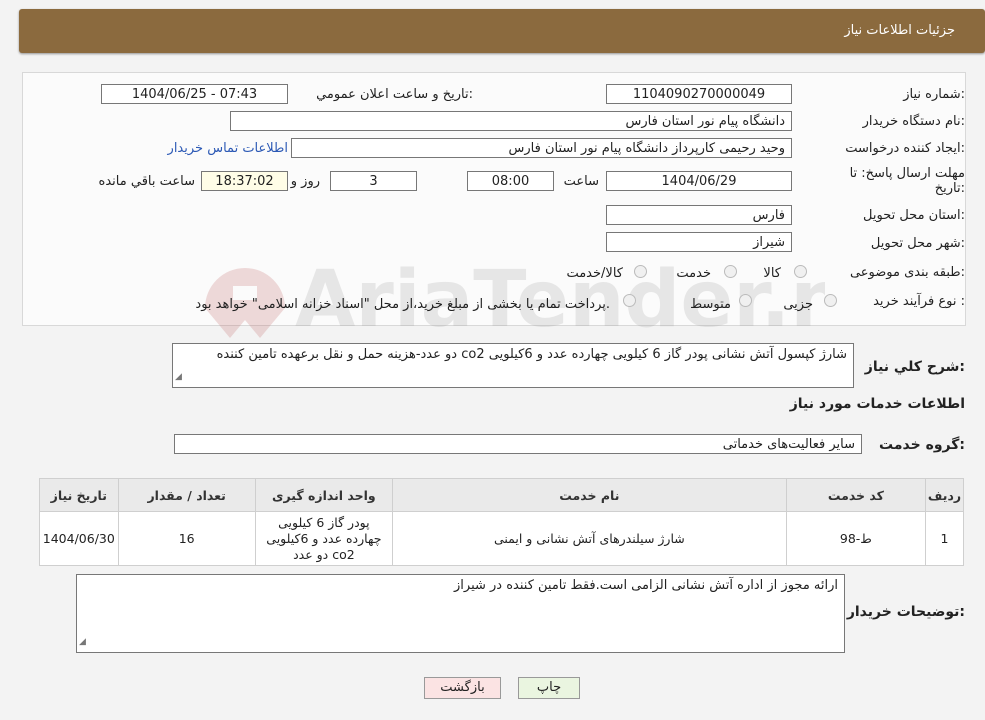 The width and height of the screenshot is (985, 720). I want to click on announce-datetime-field: 1404/06/25 - 07:43, so click(194, 94).